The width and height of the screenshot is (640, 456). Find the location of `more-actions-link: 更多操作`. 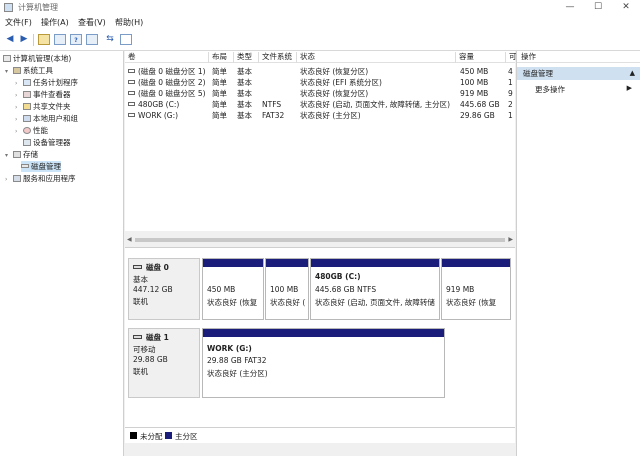

more-actions-link: 更多操作 is located at coordinates (550, 89).